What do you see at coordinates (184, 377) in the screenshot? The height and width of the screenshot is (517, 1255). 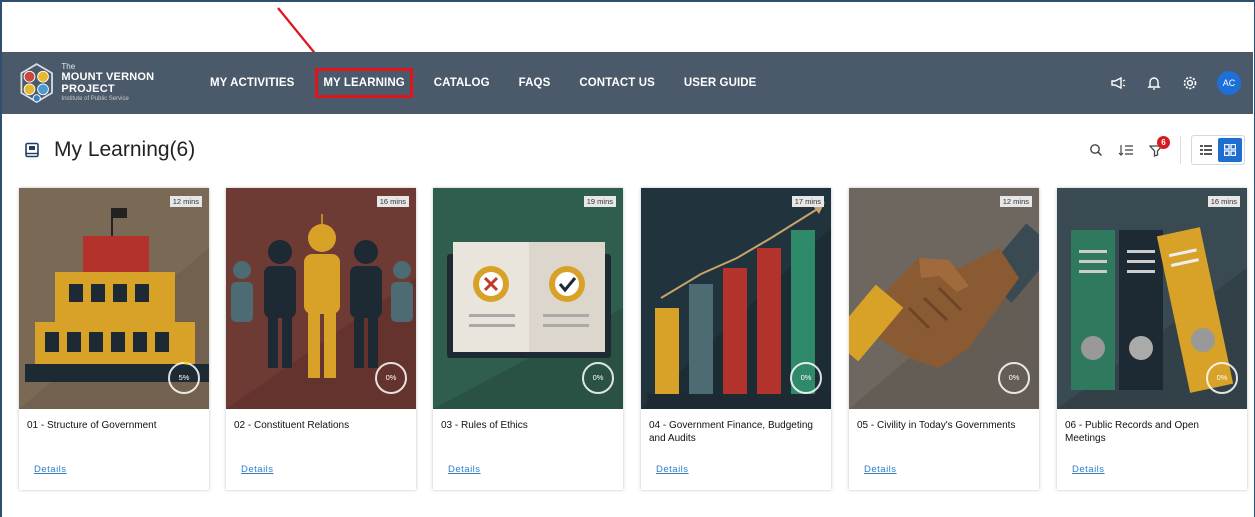 I see `progress-percent: 5%` at bounding box center [184, 377].